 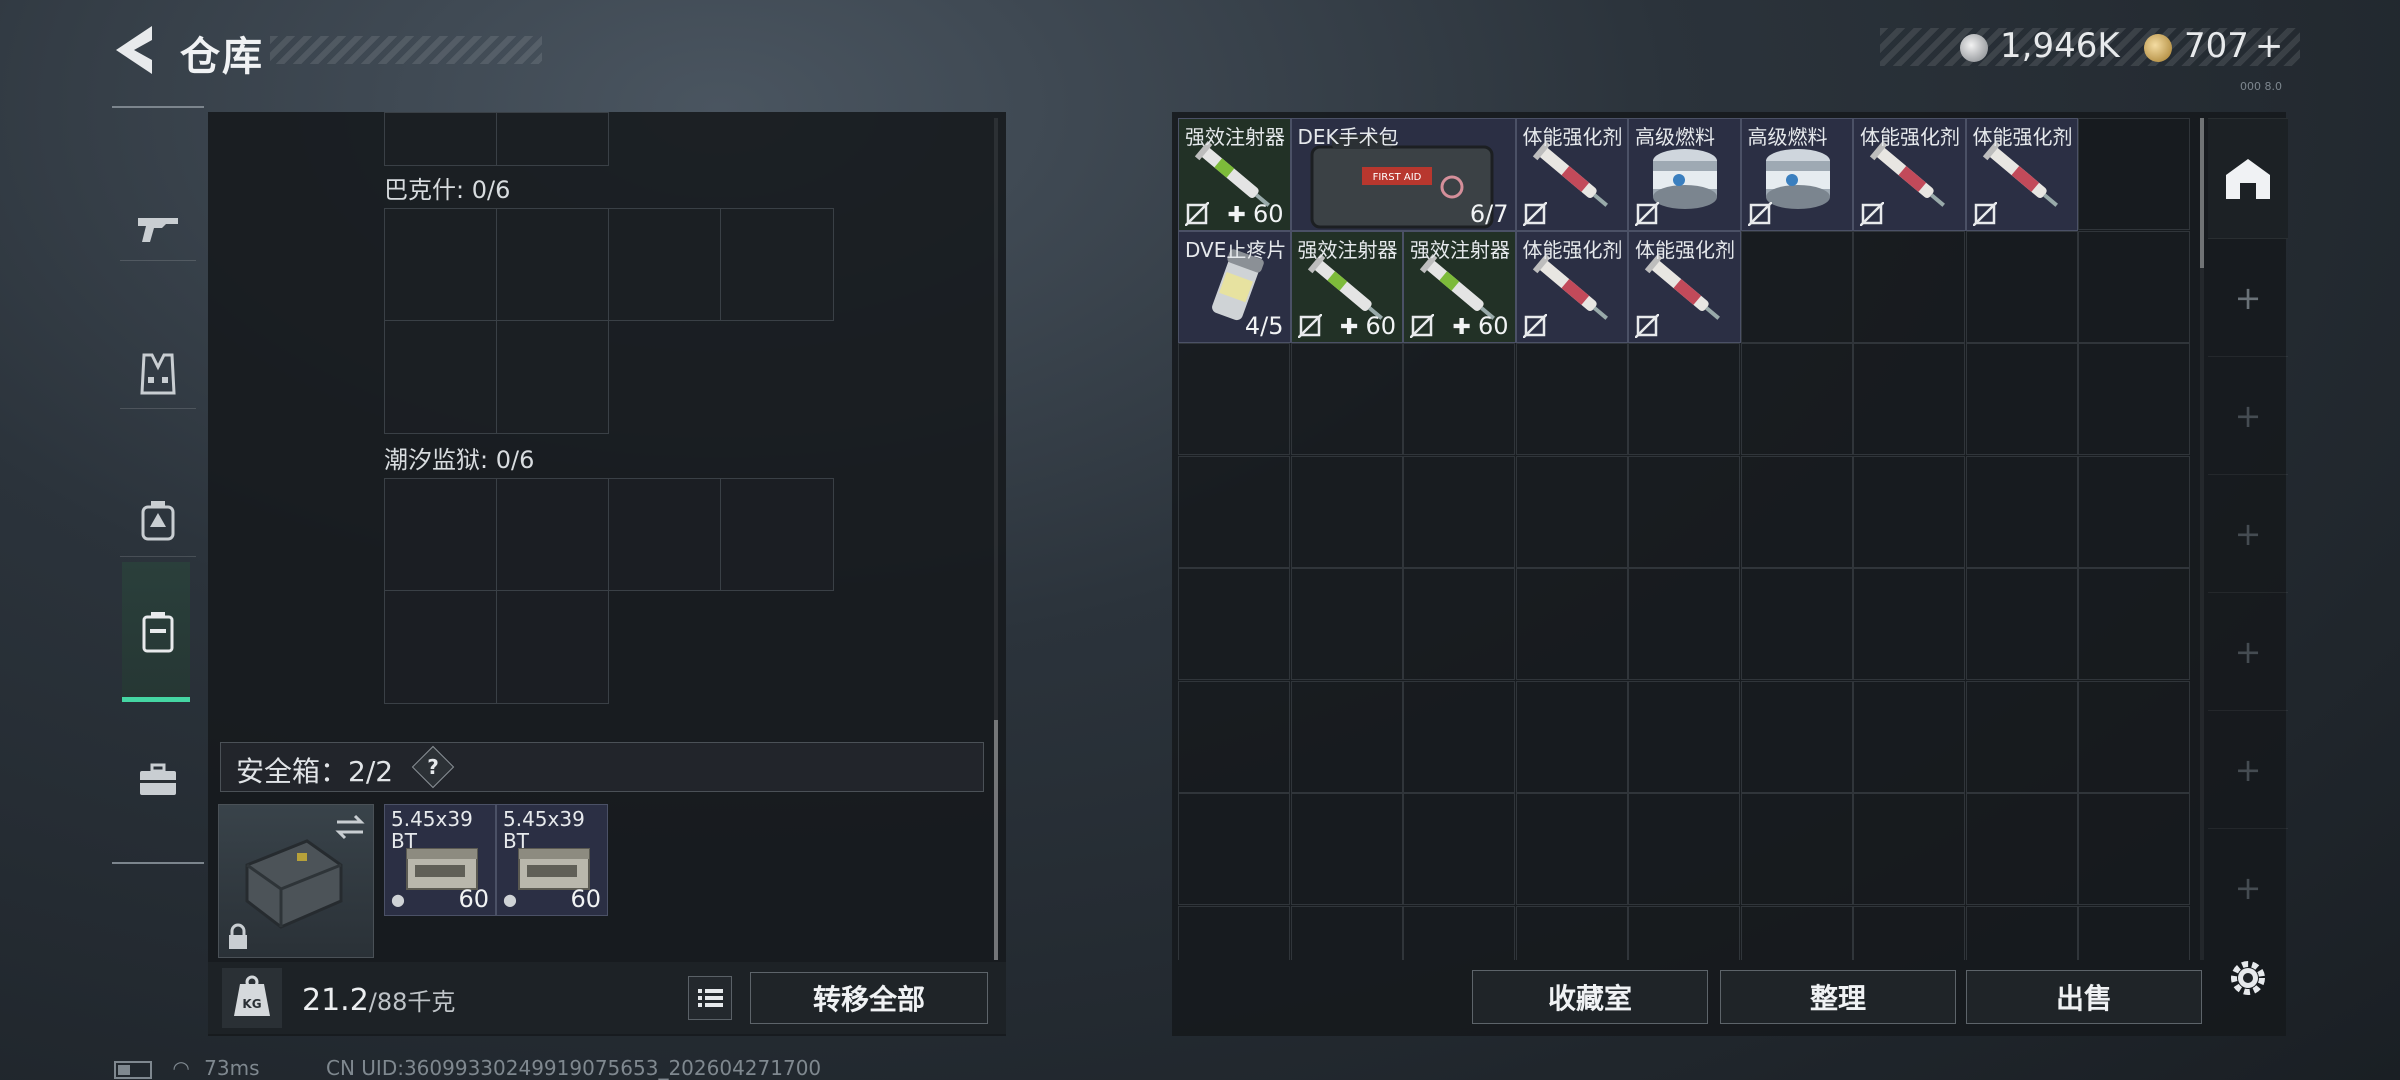 I want to click on warehouse-tab-main, so click(x=2248, y=178).